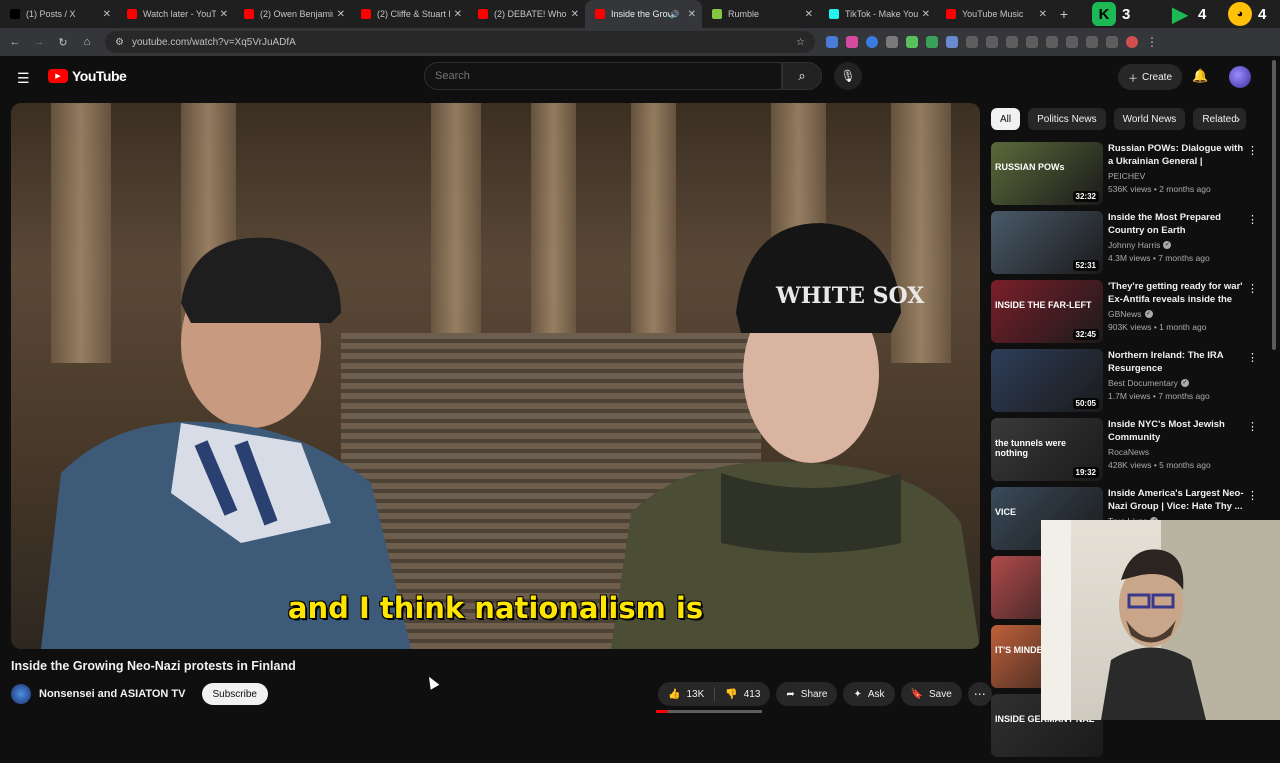 This screenshot has height=763, width=1280. I want to click on page-scrollbar, so click(1274, 205).